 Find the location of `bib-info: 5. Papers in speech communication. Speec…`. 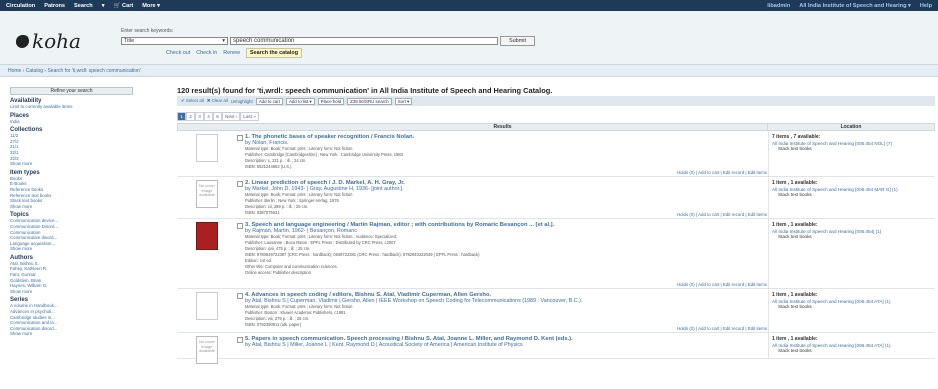

bib-info: 5. Papers in speech communication. Speec… is located at coordinates (506, 345).